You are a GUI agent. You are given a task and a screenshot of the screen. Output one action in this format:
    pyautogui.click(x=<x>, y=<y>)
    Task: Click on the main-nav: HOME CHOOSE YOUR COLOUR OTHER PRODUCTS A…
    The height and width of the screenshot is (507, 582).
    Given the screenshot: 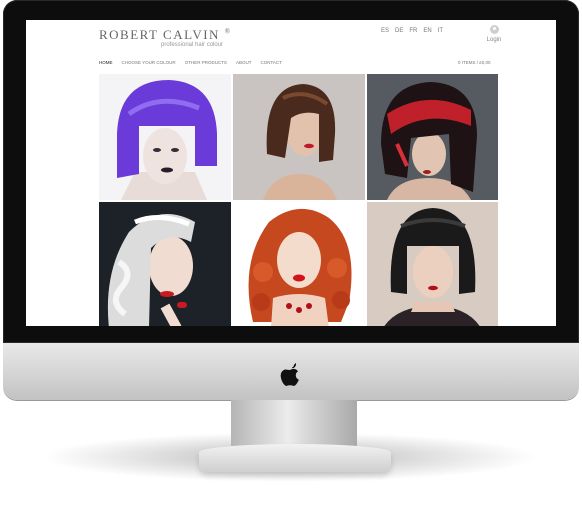 What is the action you would take?
    pyautogui.click(x=190, y=62)
    